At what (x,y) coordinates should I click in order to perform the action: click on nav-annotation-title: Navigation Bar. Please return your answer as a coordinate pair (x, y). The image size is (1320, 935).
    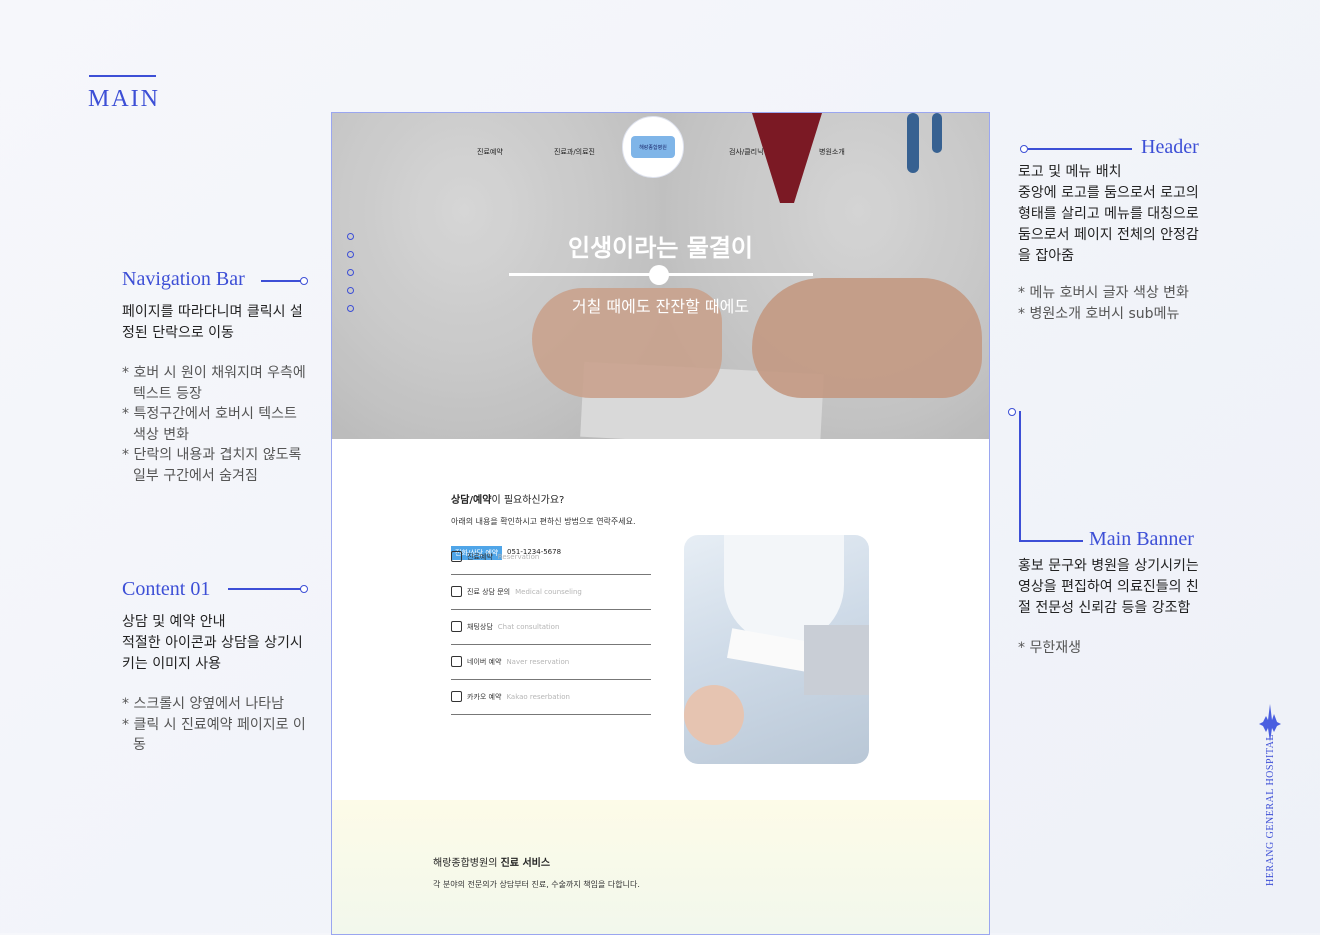
    Looking at the image, I should click on (183, 279).